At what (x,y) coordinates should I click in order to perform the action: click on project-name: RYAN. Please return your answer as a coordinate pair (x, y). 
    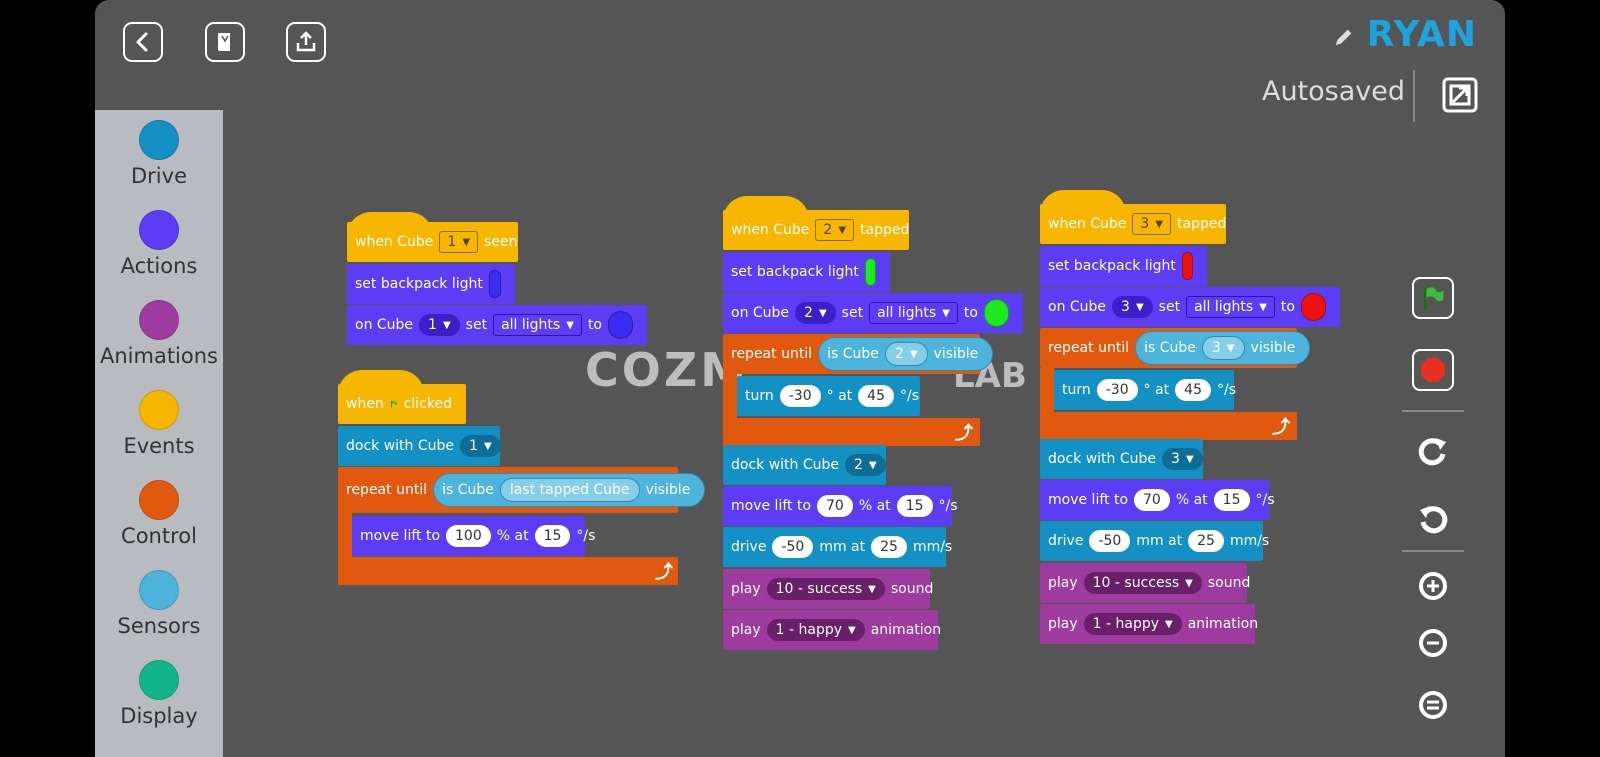
    Looking at the image, I should click on (1422, 34).